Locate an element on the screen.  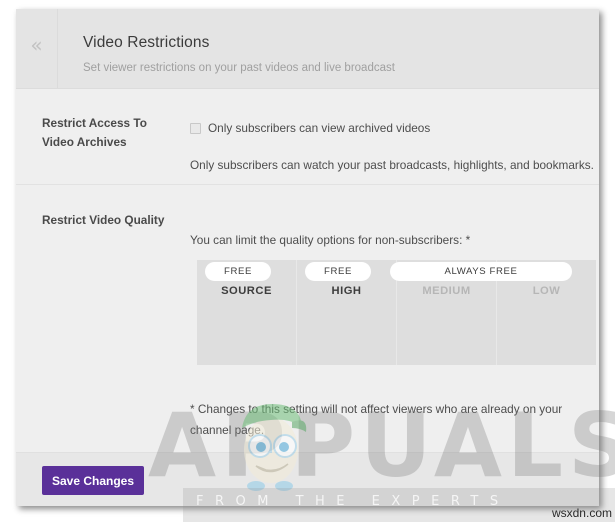
watermark-source-label: wsxdn.com is located at coordinates (581, 513).